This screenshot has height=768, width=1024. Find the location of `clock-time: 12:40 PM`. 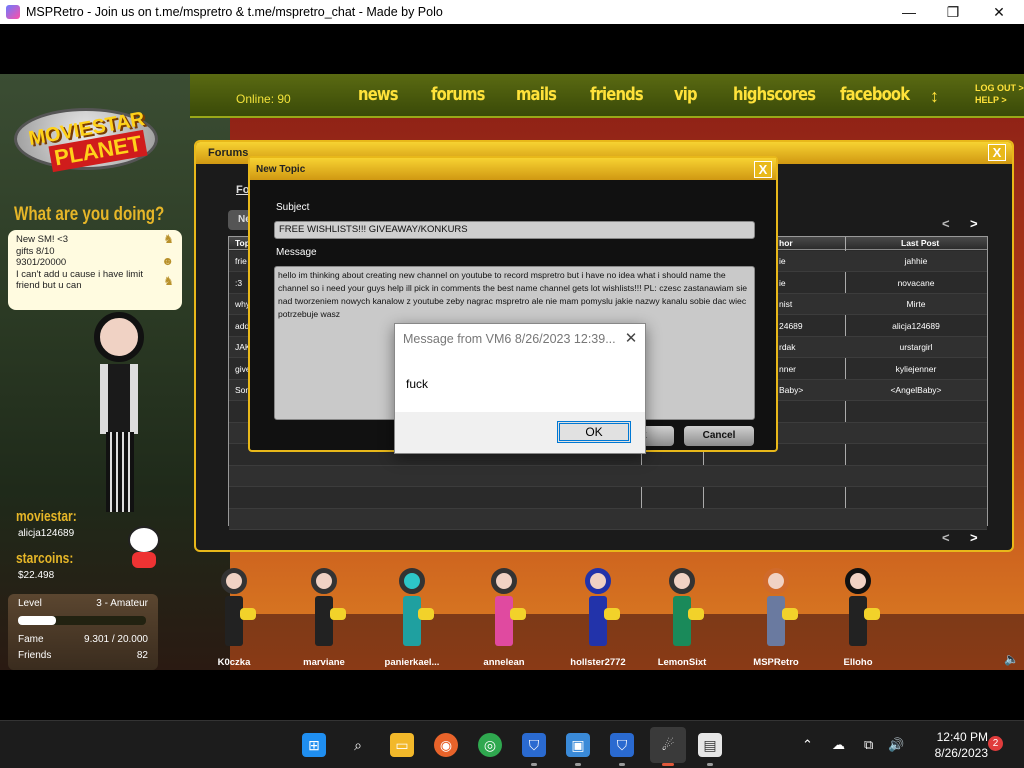

clock-time: 12:40 PM is located at coordinates (962, 737).